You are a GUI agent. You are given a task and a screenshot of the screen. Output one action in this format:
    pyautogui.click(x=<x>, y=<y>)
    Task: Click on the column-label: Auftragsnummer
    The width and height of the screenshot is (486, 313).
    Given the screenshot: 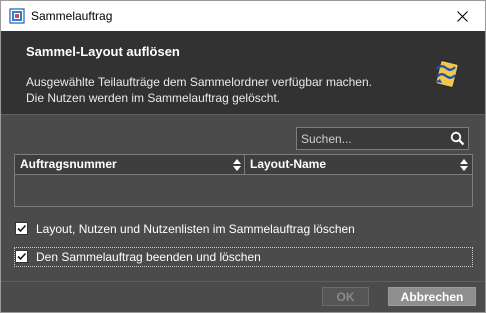 What is the action you would take?
    pyautogui.click(x=68, y=164)
    